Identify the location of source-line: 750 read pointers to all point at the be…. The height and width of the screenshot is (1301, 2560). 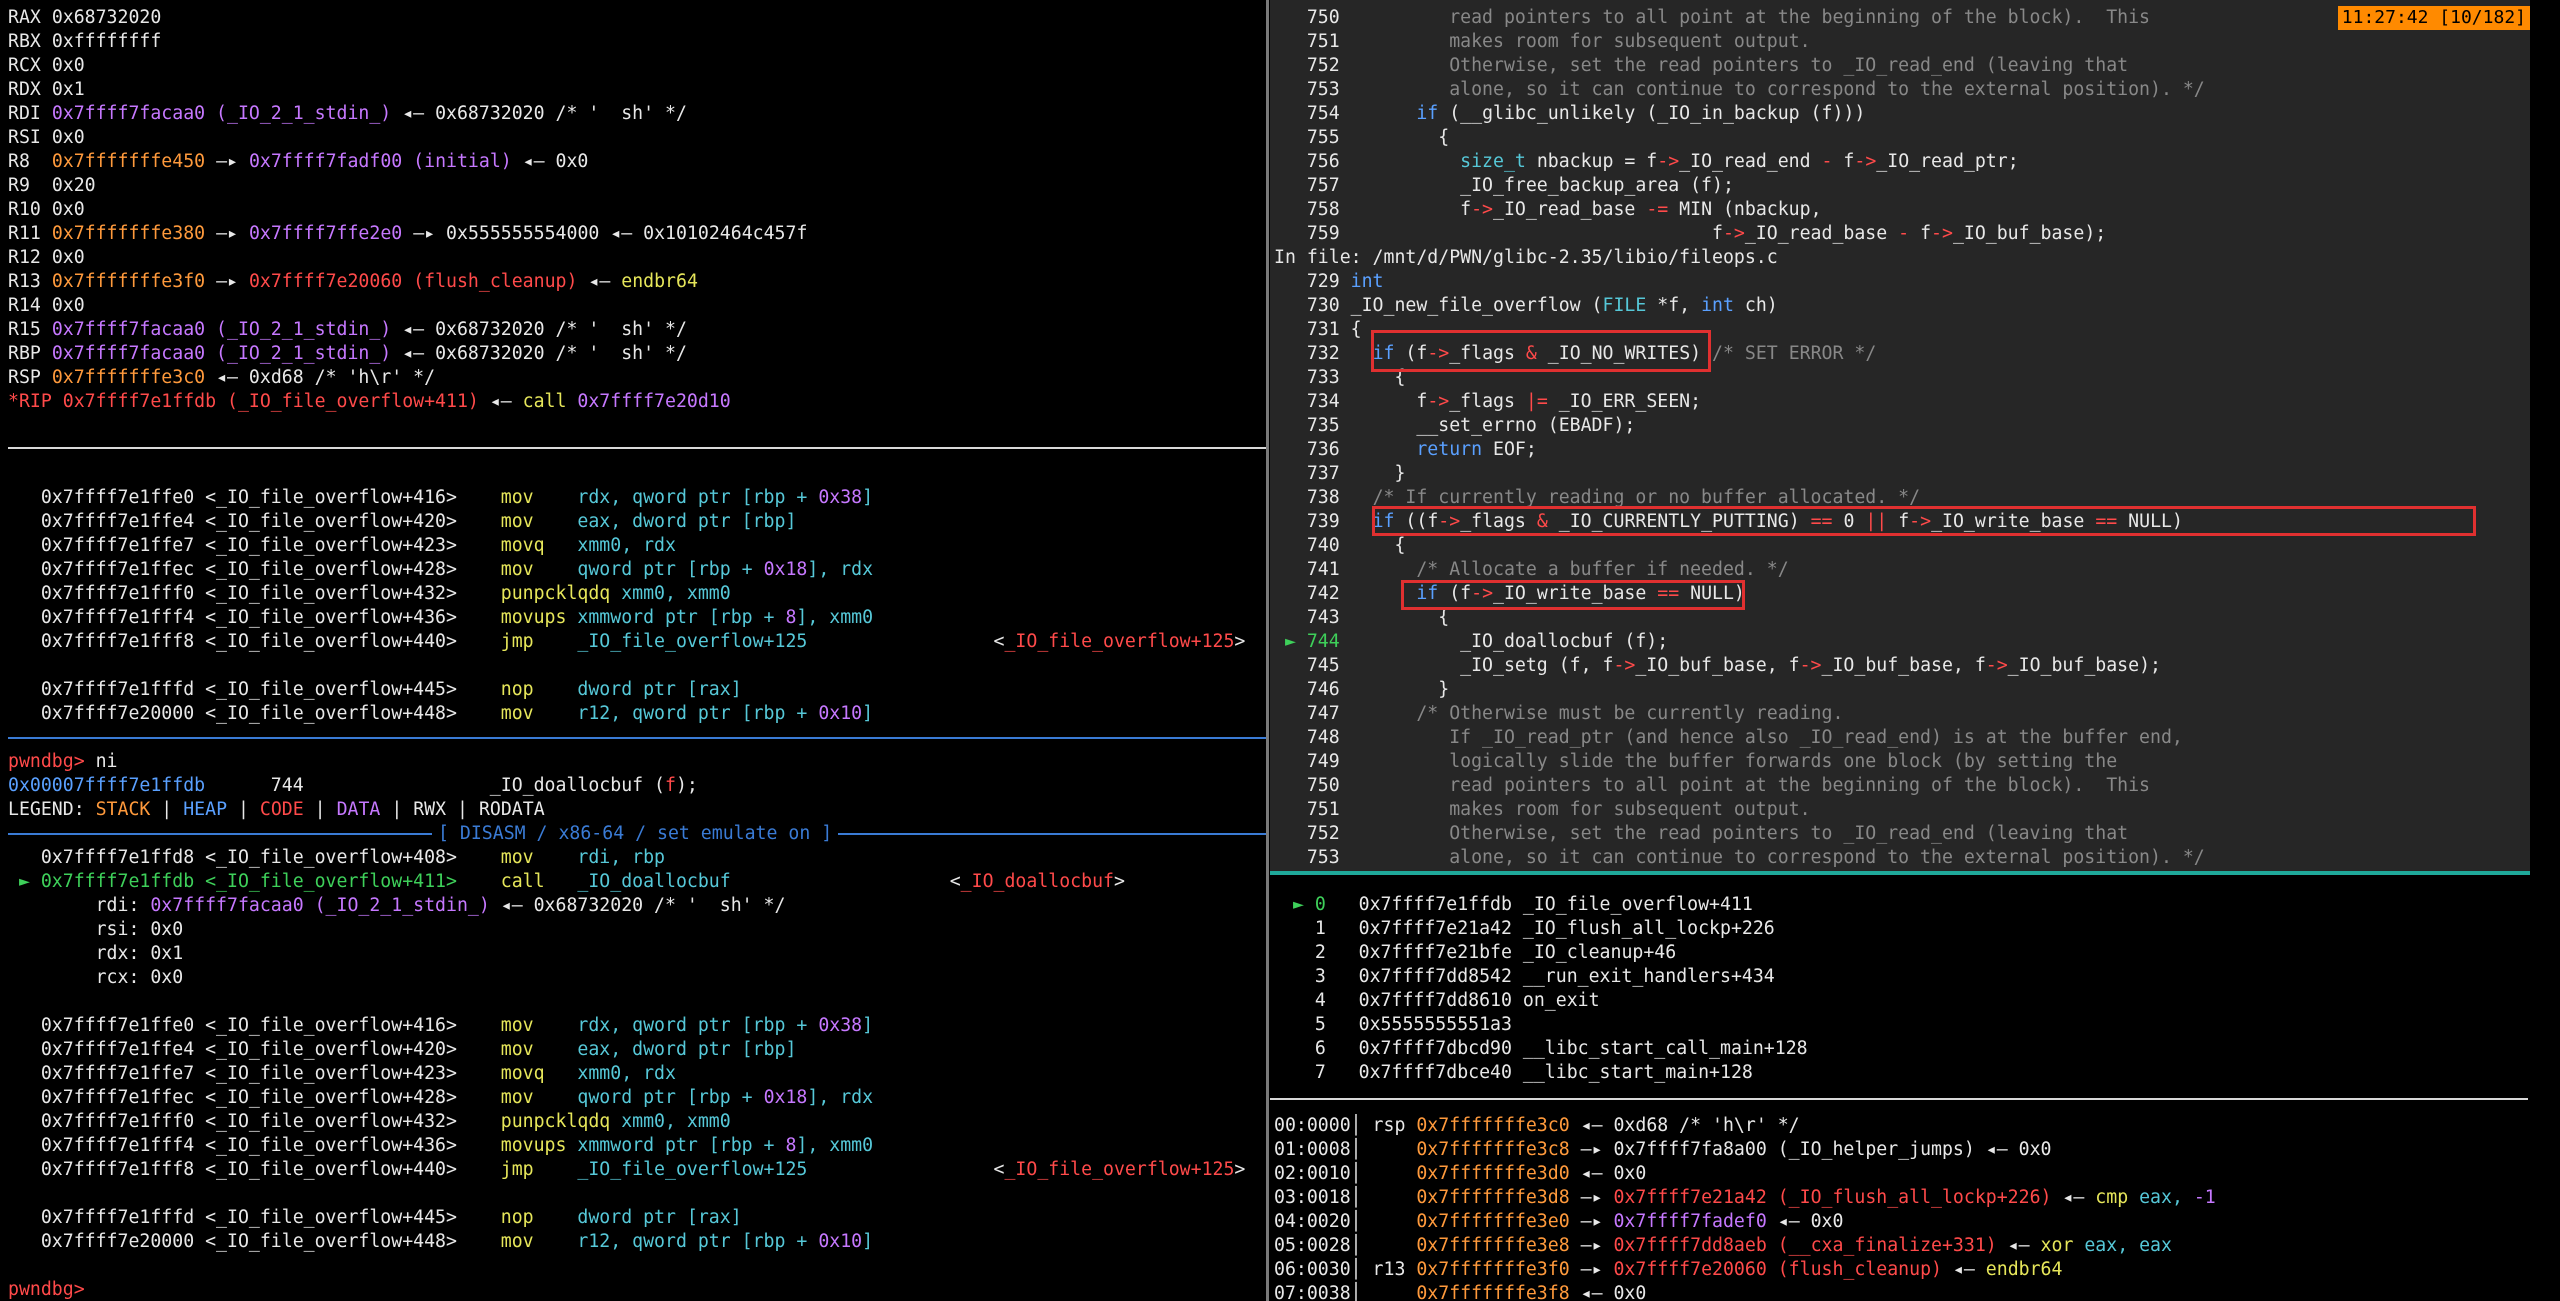
(1899, 18).